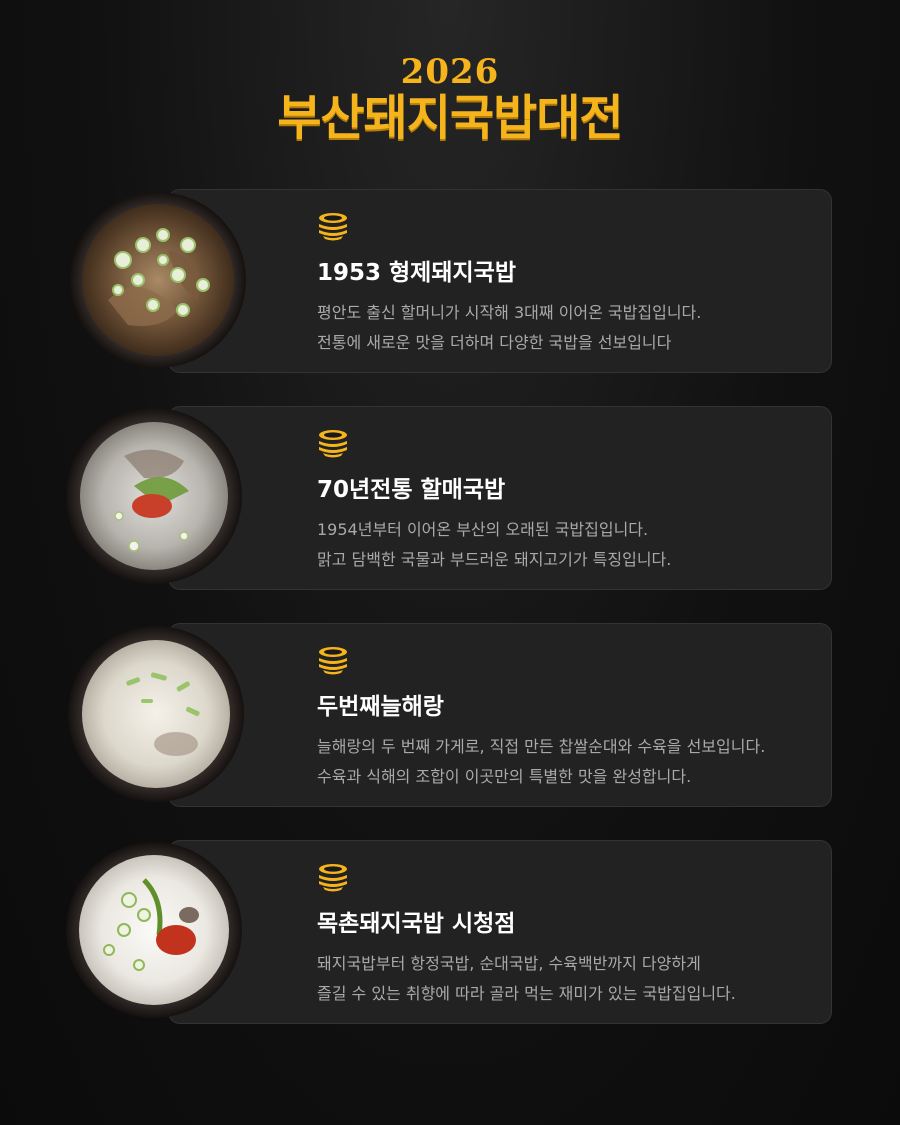 The image size is (900, 1125). What do you see at coordinates (450, 72) in the screenshot?
I see `event-year: 2026` at bounding box center [450, 72].